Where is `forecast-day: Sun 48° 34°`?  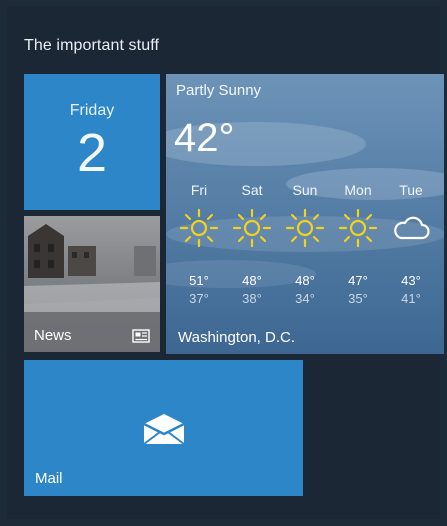
forecast-day: Sun 48° 34° is located at coordinates (305, 244).